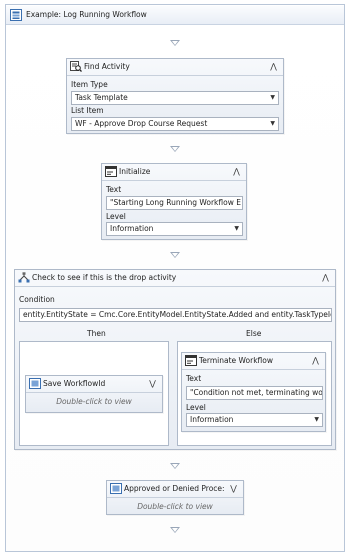 The image size is (350, 559). What do you see at coordinates (96, 333) in the screenshot?
I see `then-label: Then` at bounding box center [96, 333].